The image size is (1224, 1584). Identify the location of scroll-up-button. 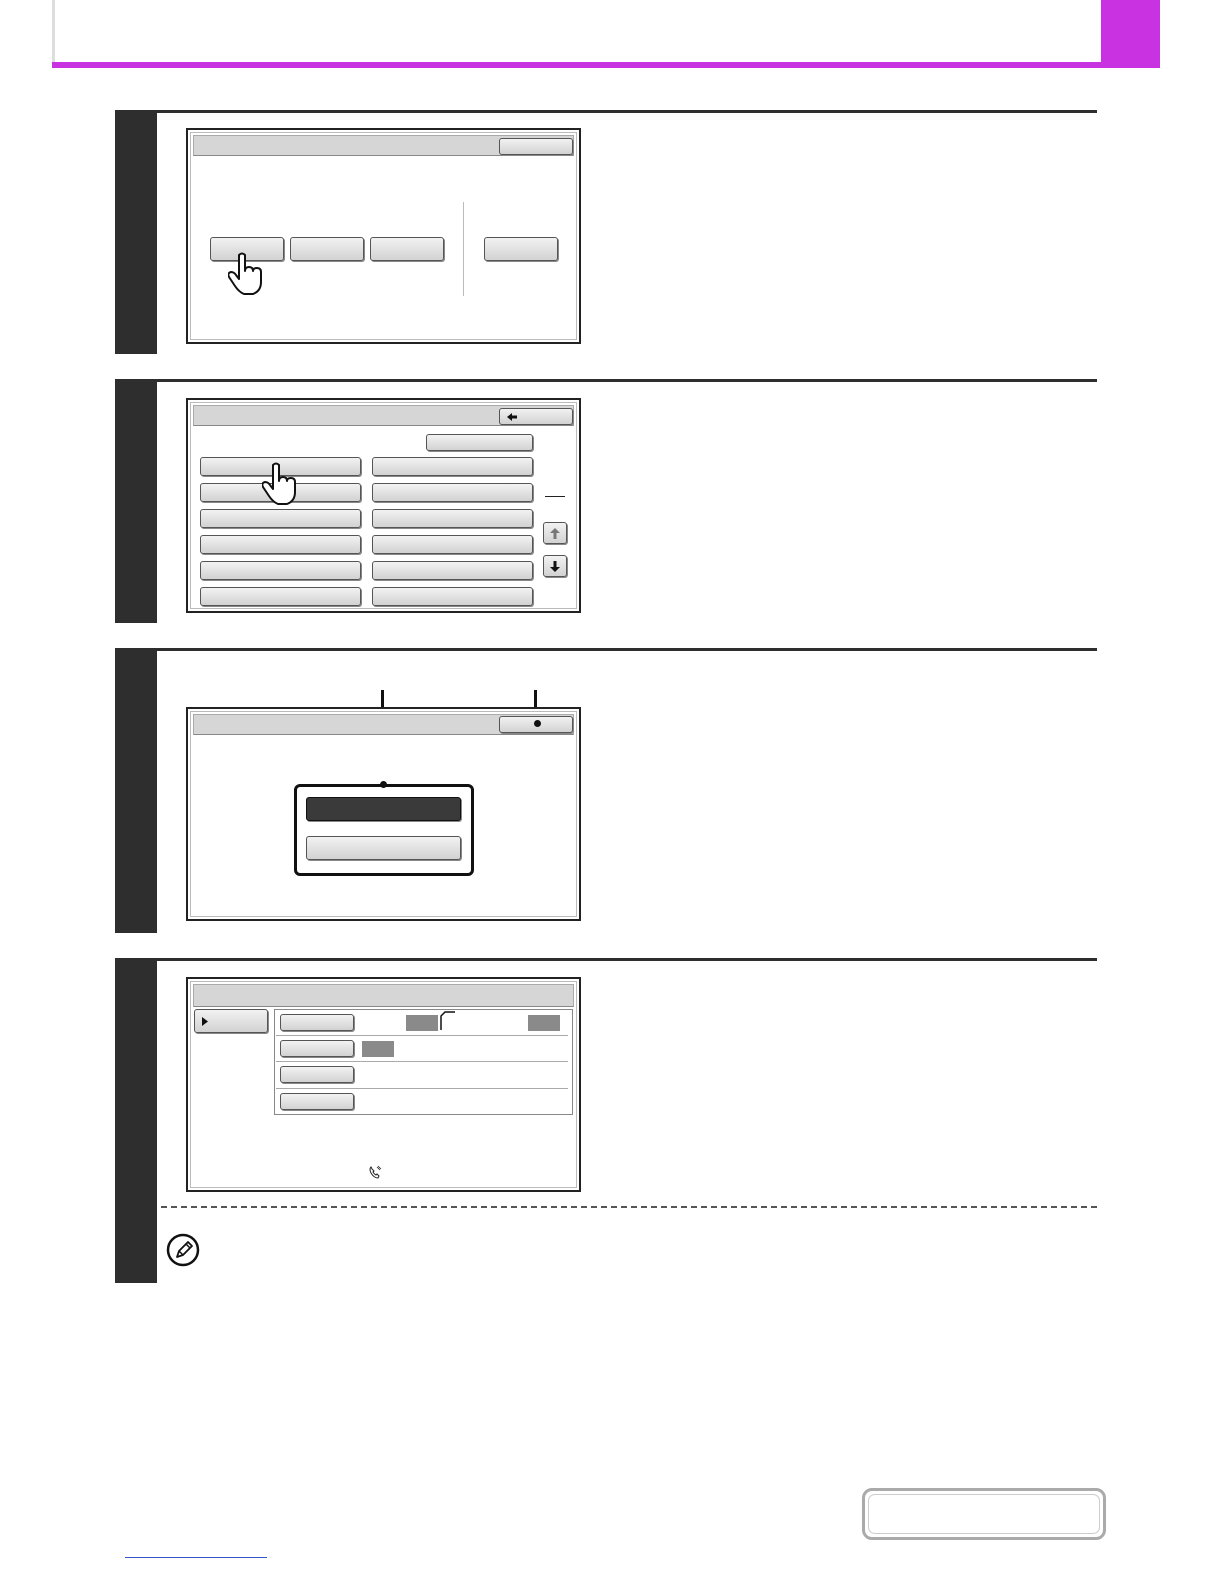
(555, 533).